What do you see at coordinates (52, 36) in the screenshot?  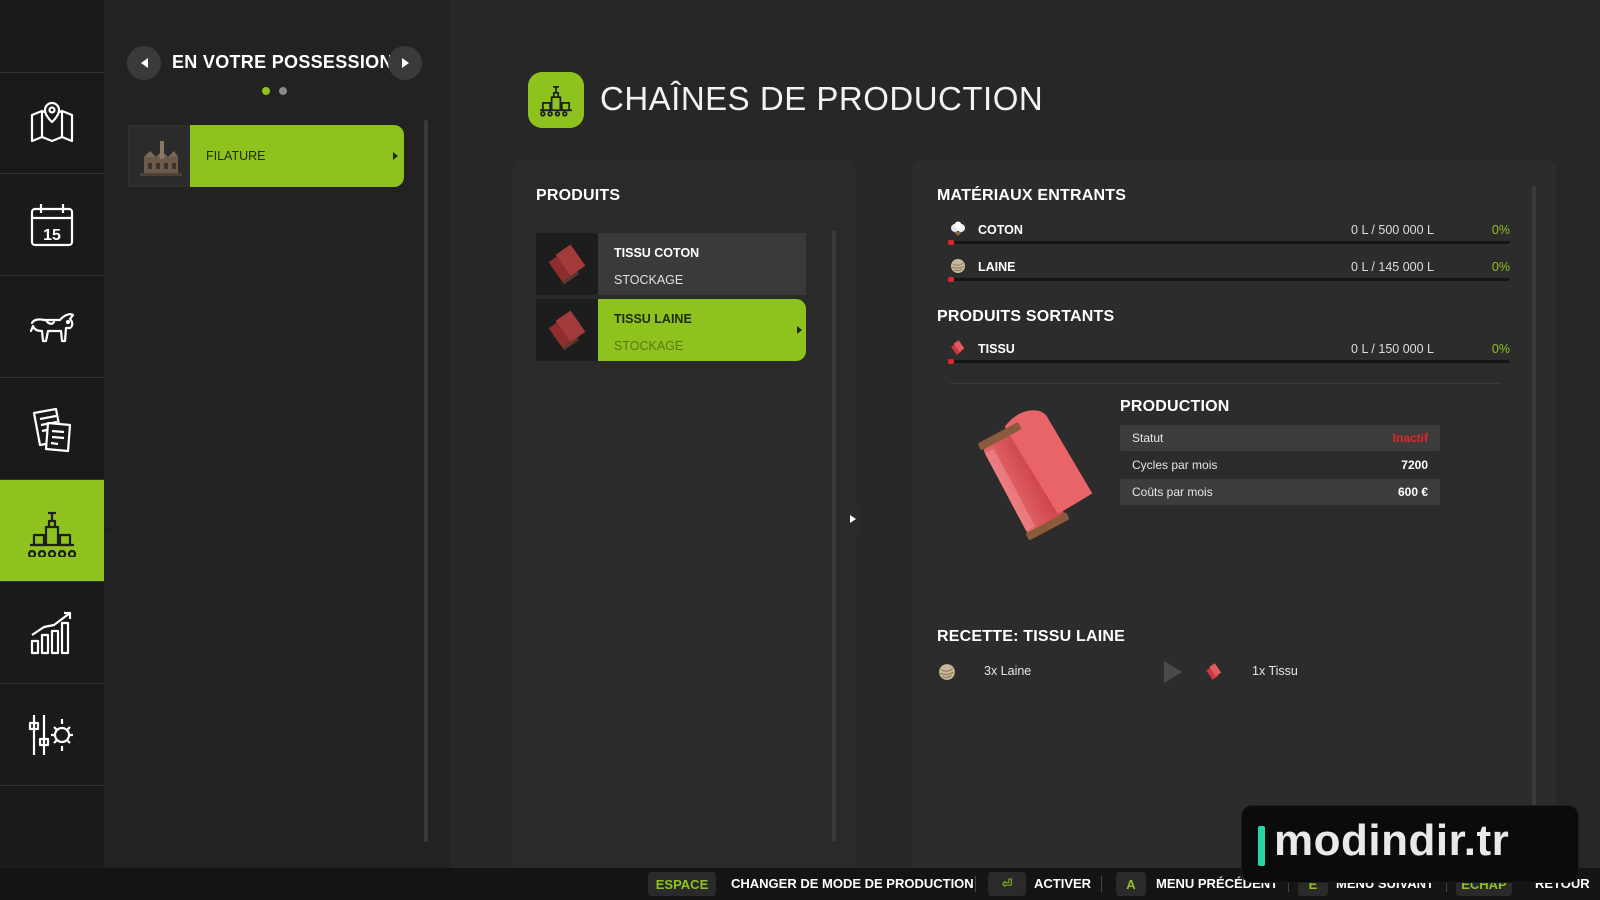 I see `rail-top-spacer` at bounding box center [52, 36].